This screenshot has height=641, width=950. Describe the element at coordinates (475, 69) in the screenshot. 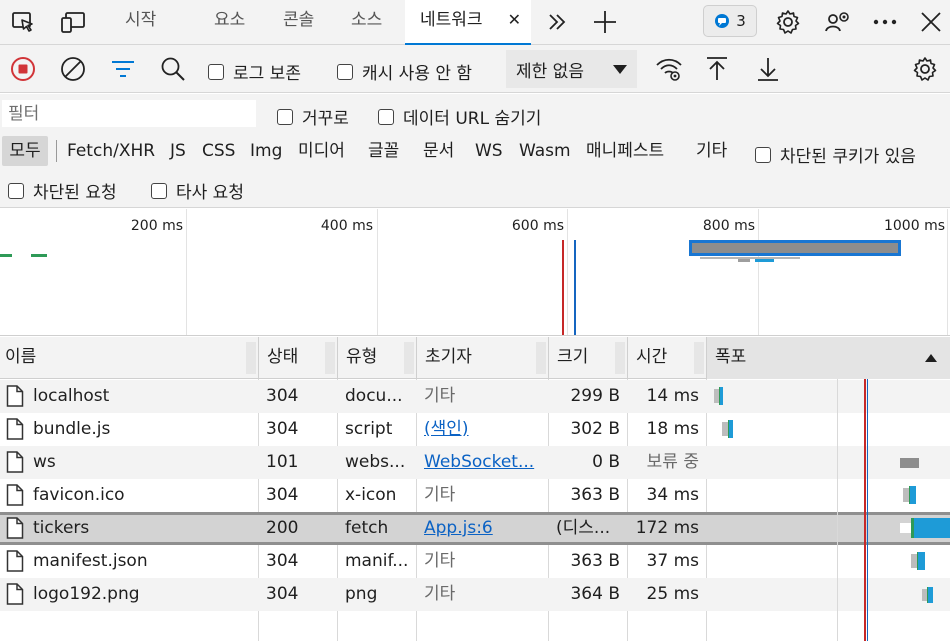

I see `network-toolbar: 로그 보존 캐시 사용 안 함 제한 없음` at that location.